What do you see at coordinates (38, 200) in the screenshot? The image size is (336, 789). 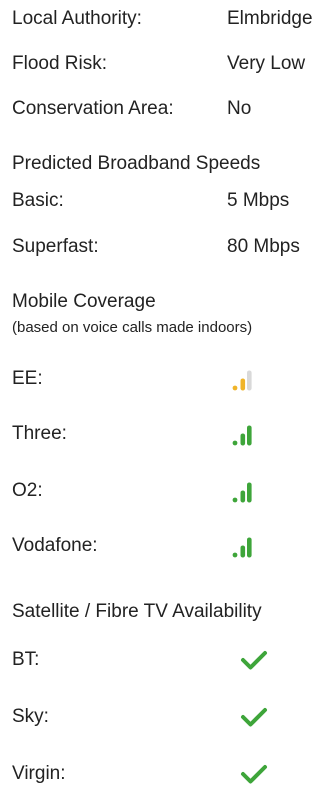 I see `broadband-basic-label: Basic:` at bounding box center [38, 200].